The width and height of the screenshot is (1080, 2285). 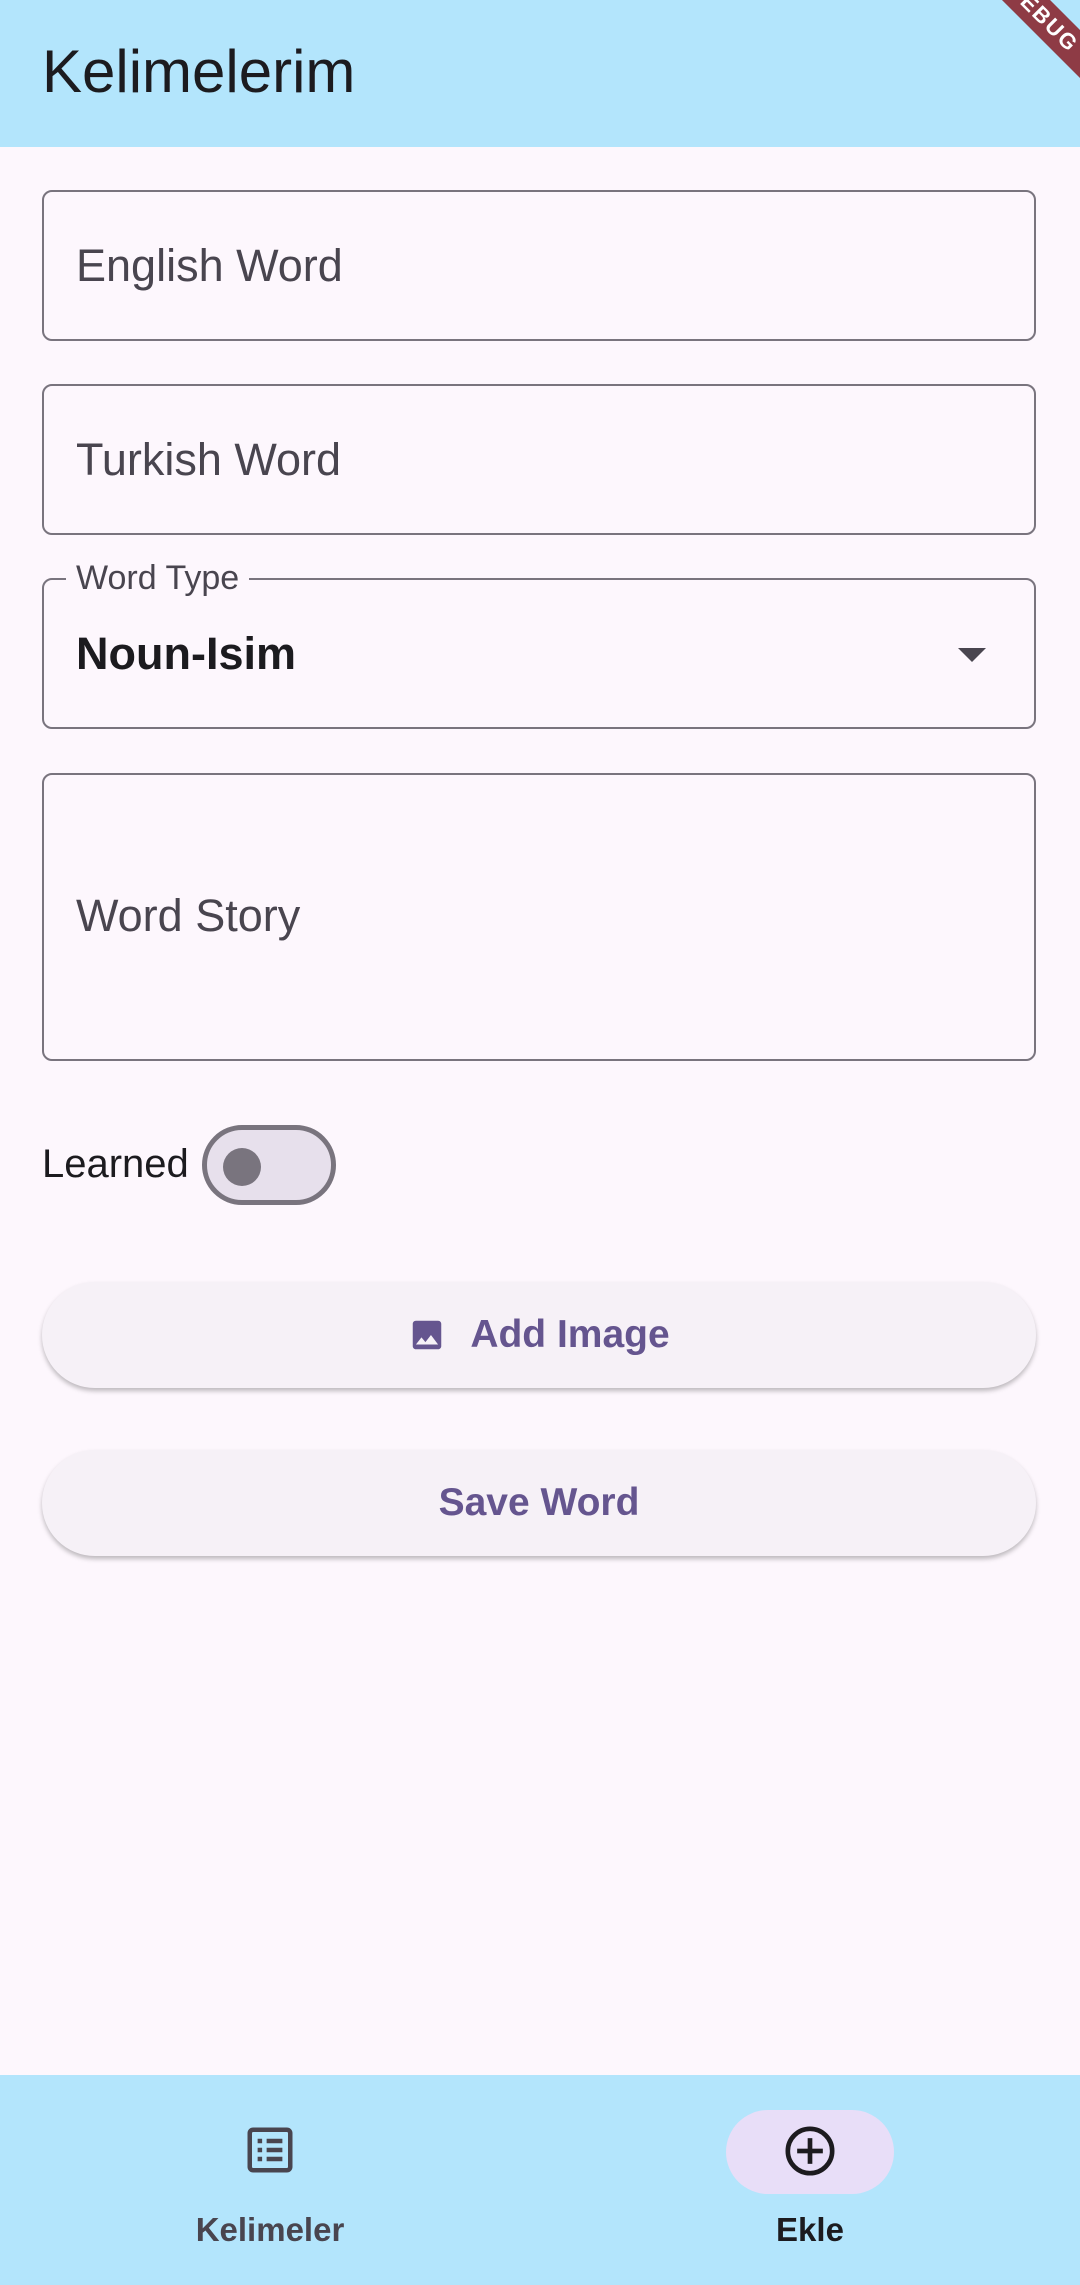 I want to click on dropdown-arrow-icon, so click(x=972, y=655).